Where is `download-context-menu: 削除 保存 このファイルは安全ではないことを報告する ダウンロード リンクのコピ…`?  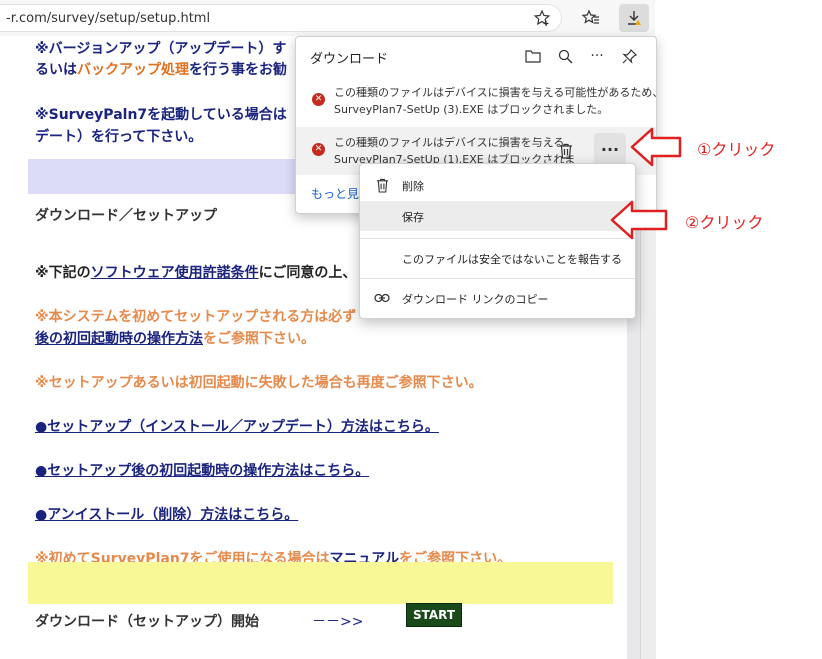
download-context-menu: 削除 保存 このファイルは安全ではないことを報告する ダウンロード リンクのコピ… is located at coordinates (497, 241).